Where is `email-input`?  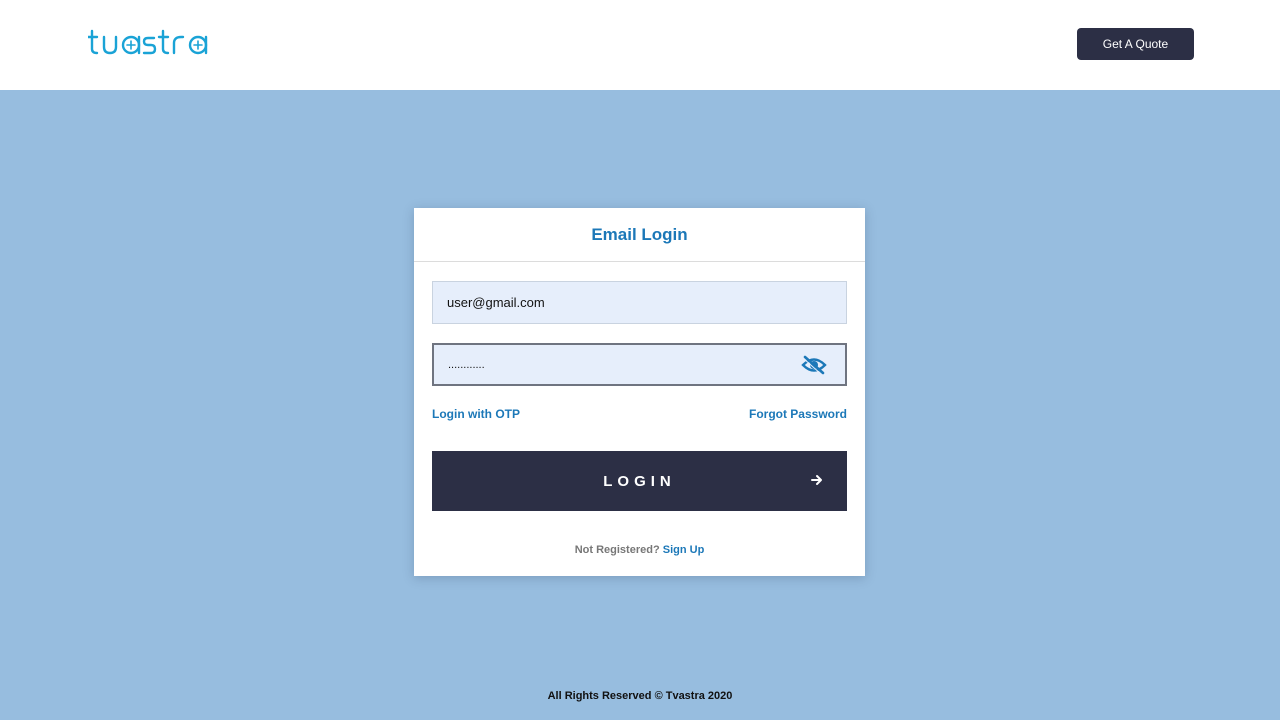
email-input is located at coordinates (639, 302).